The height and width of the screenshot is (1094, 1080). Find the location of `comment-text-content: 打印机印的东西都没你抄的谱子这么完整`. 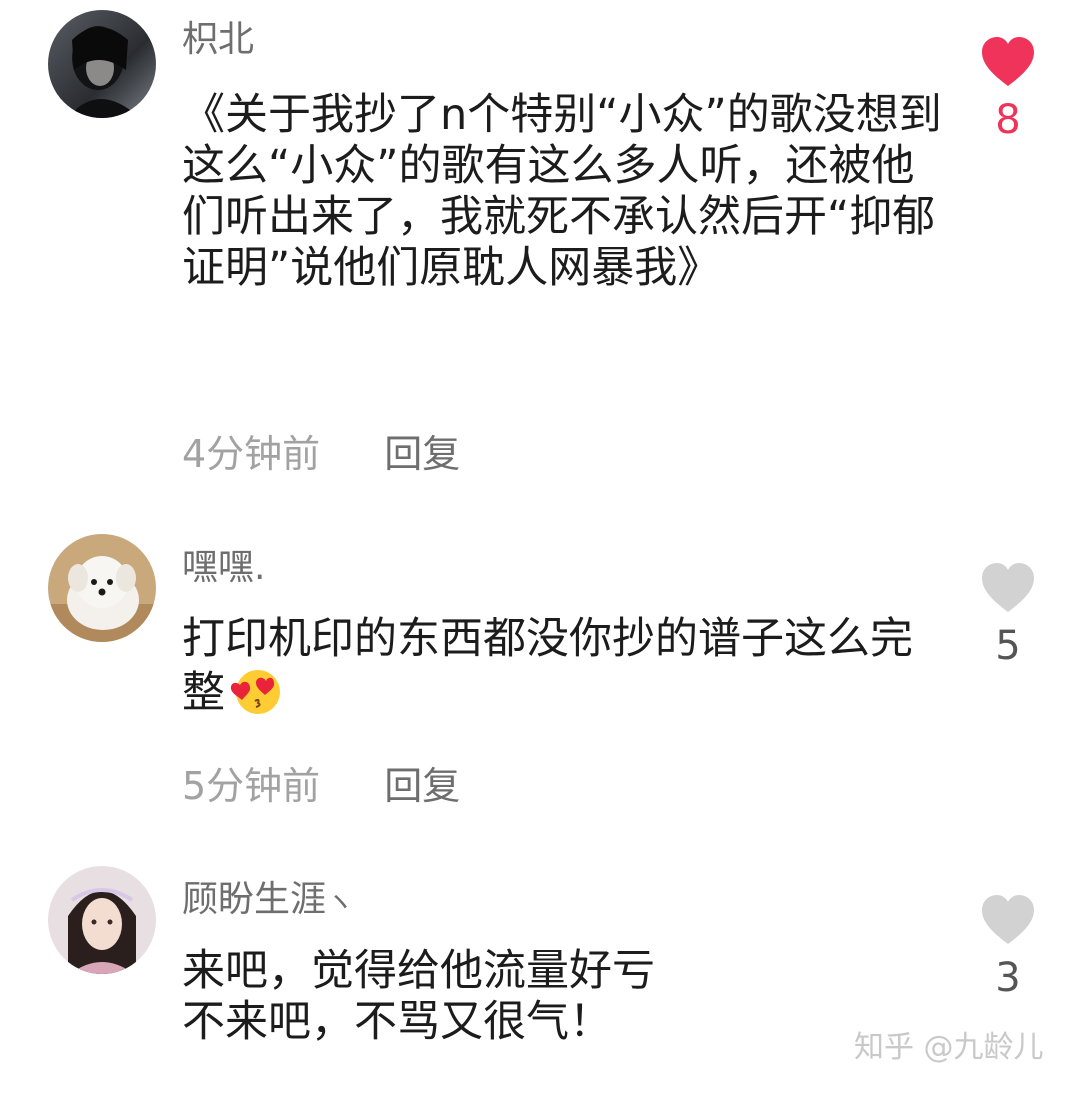

comment-text-content: 打印机印的东西都没你抄的谱子这么完整 is located at coordinates (547, 666).